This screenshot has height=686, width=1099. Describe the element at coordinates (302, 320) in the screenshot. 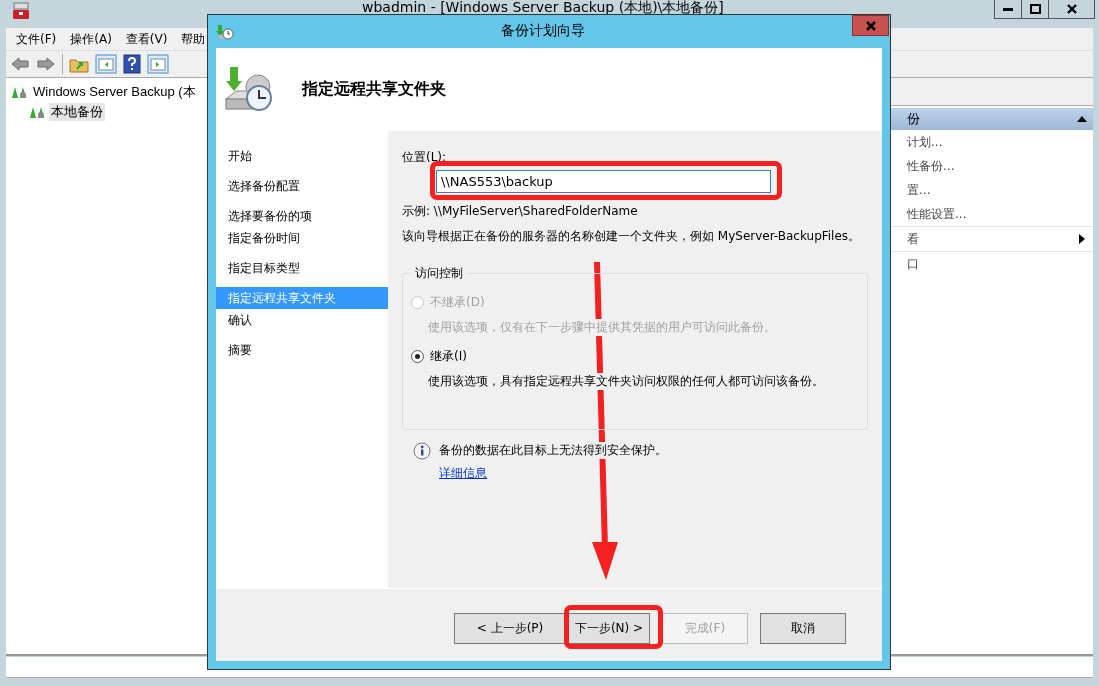

I see `step-item: 确认` at that location.